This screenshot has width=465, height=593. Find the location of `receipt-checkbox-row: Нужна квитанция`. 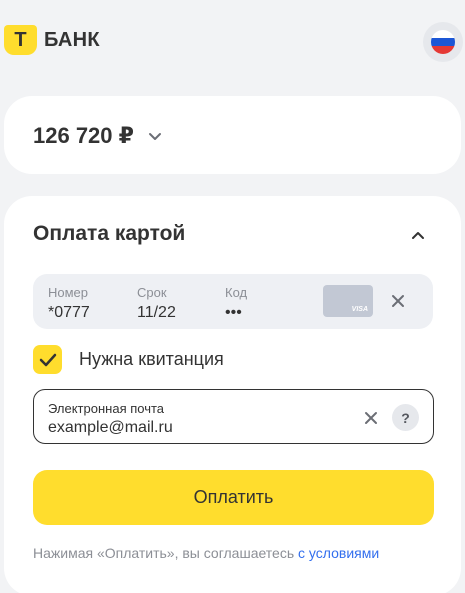

receipt-checkbox-row: Нужна квитанция is located at coordinates (128, 359).